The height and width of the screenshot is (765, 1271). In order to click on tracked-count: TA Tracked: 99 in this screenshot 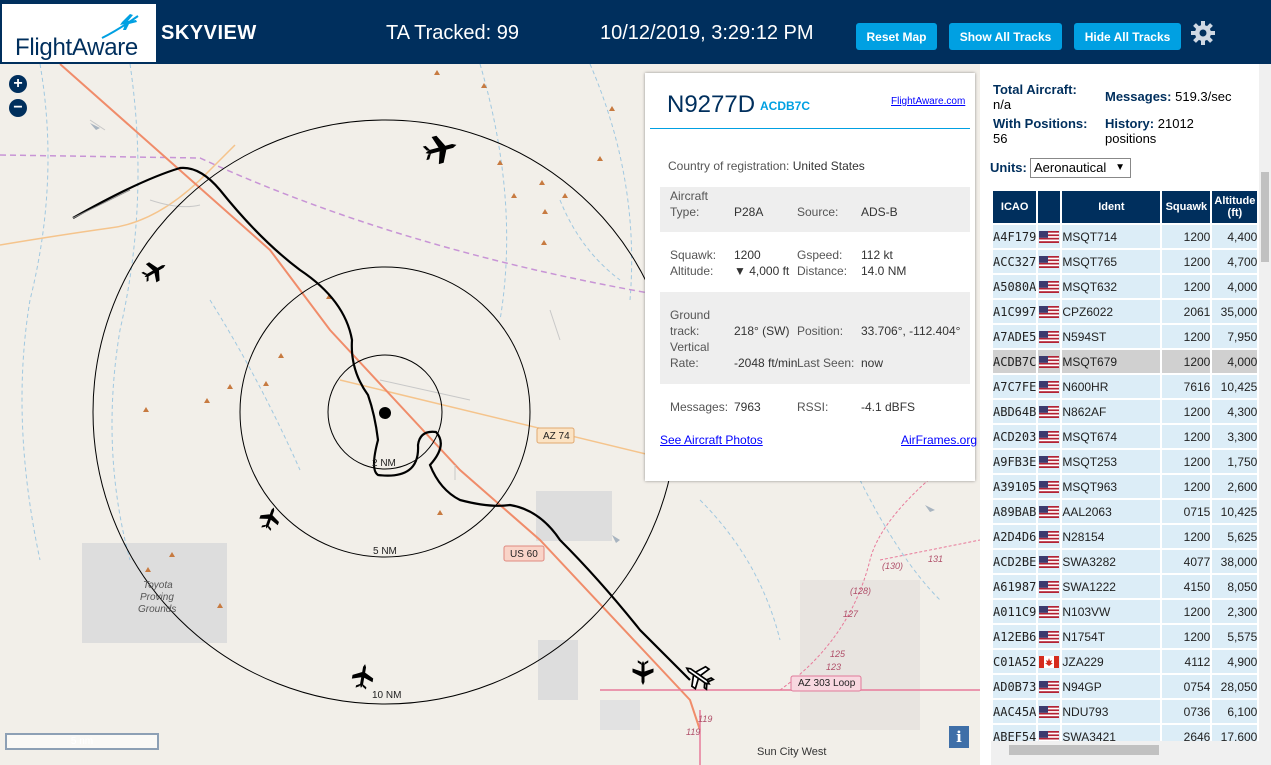, I will do `click(453, 33)`.